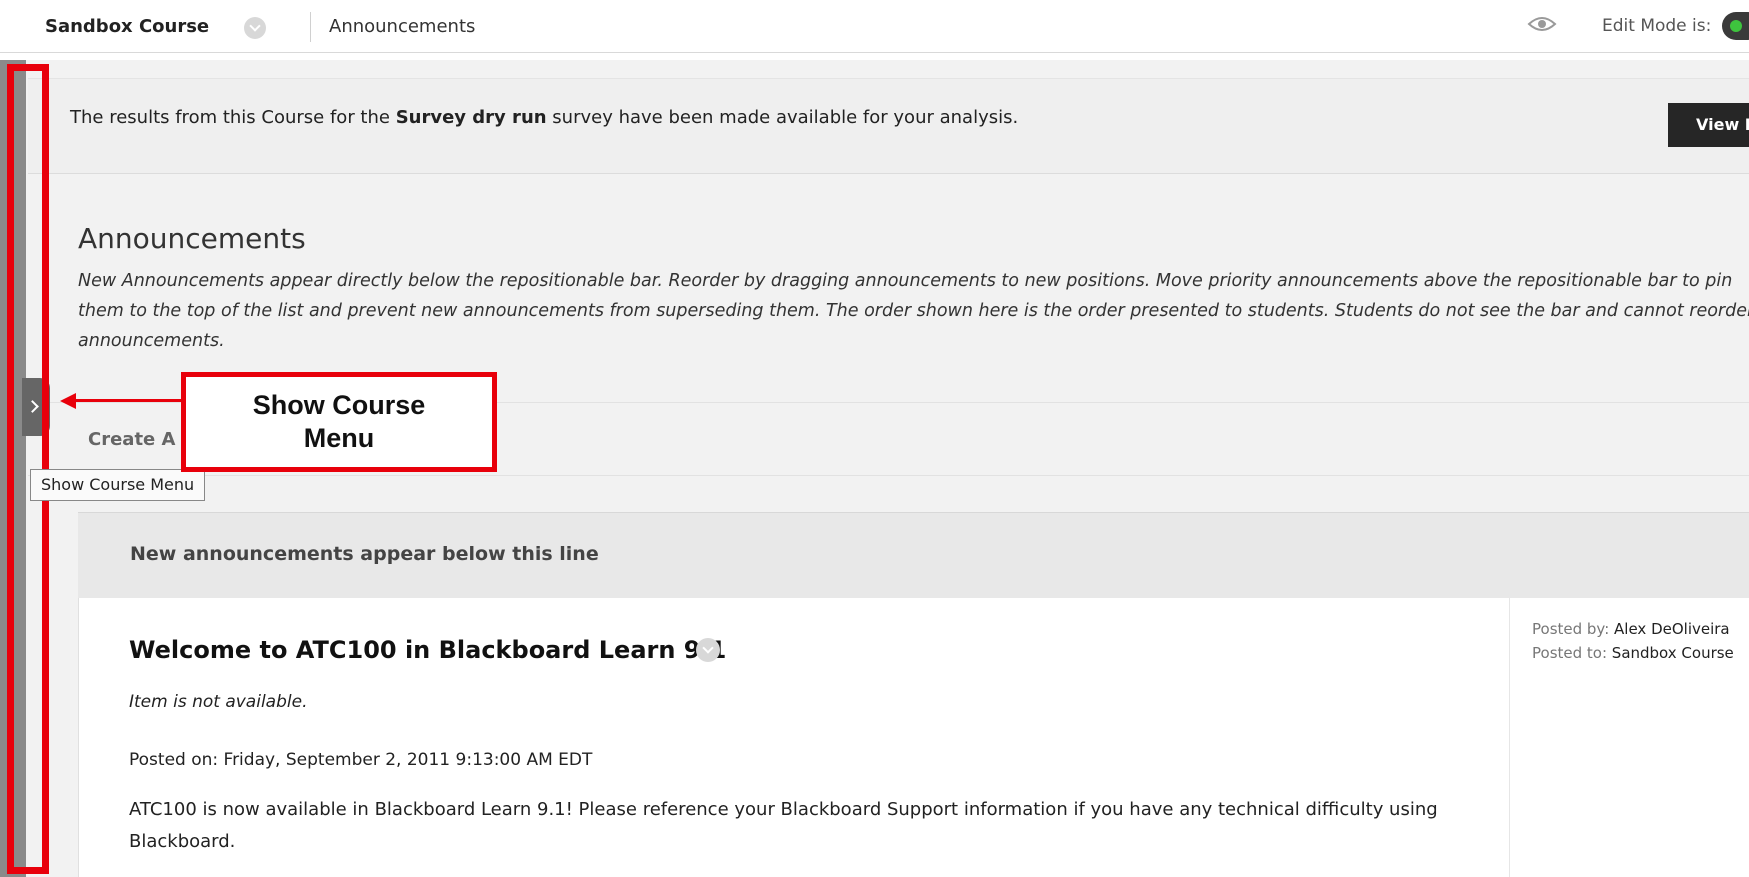 Image resolution: width=1749 pixels, height=877 pixels. I want to click on repositionable-bar: New announcements appear below this line, so click(913, 556).